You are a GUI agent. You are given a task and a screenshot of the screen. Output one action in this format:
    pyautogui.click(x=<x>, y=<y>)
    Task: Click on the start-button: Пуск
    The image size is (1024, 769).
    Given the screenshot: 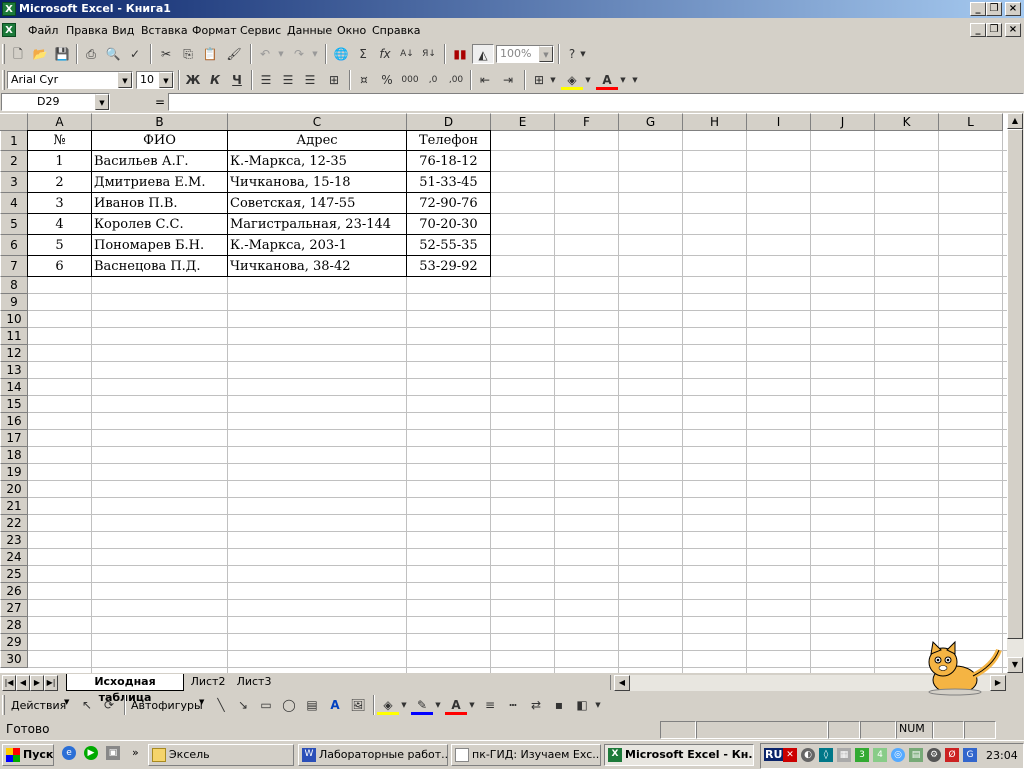 What is the action you would take?
    pyautogui.click(x=28, y=755)
    